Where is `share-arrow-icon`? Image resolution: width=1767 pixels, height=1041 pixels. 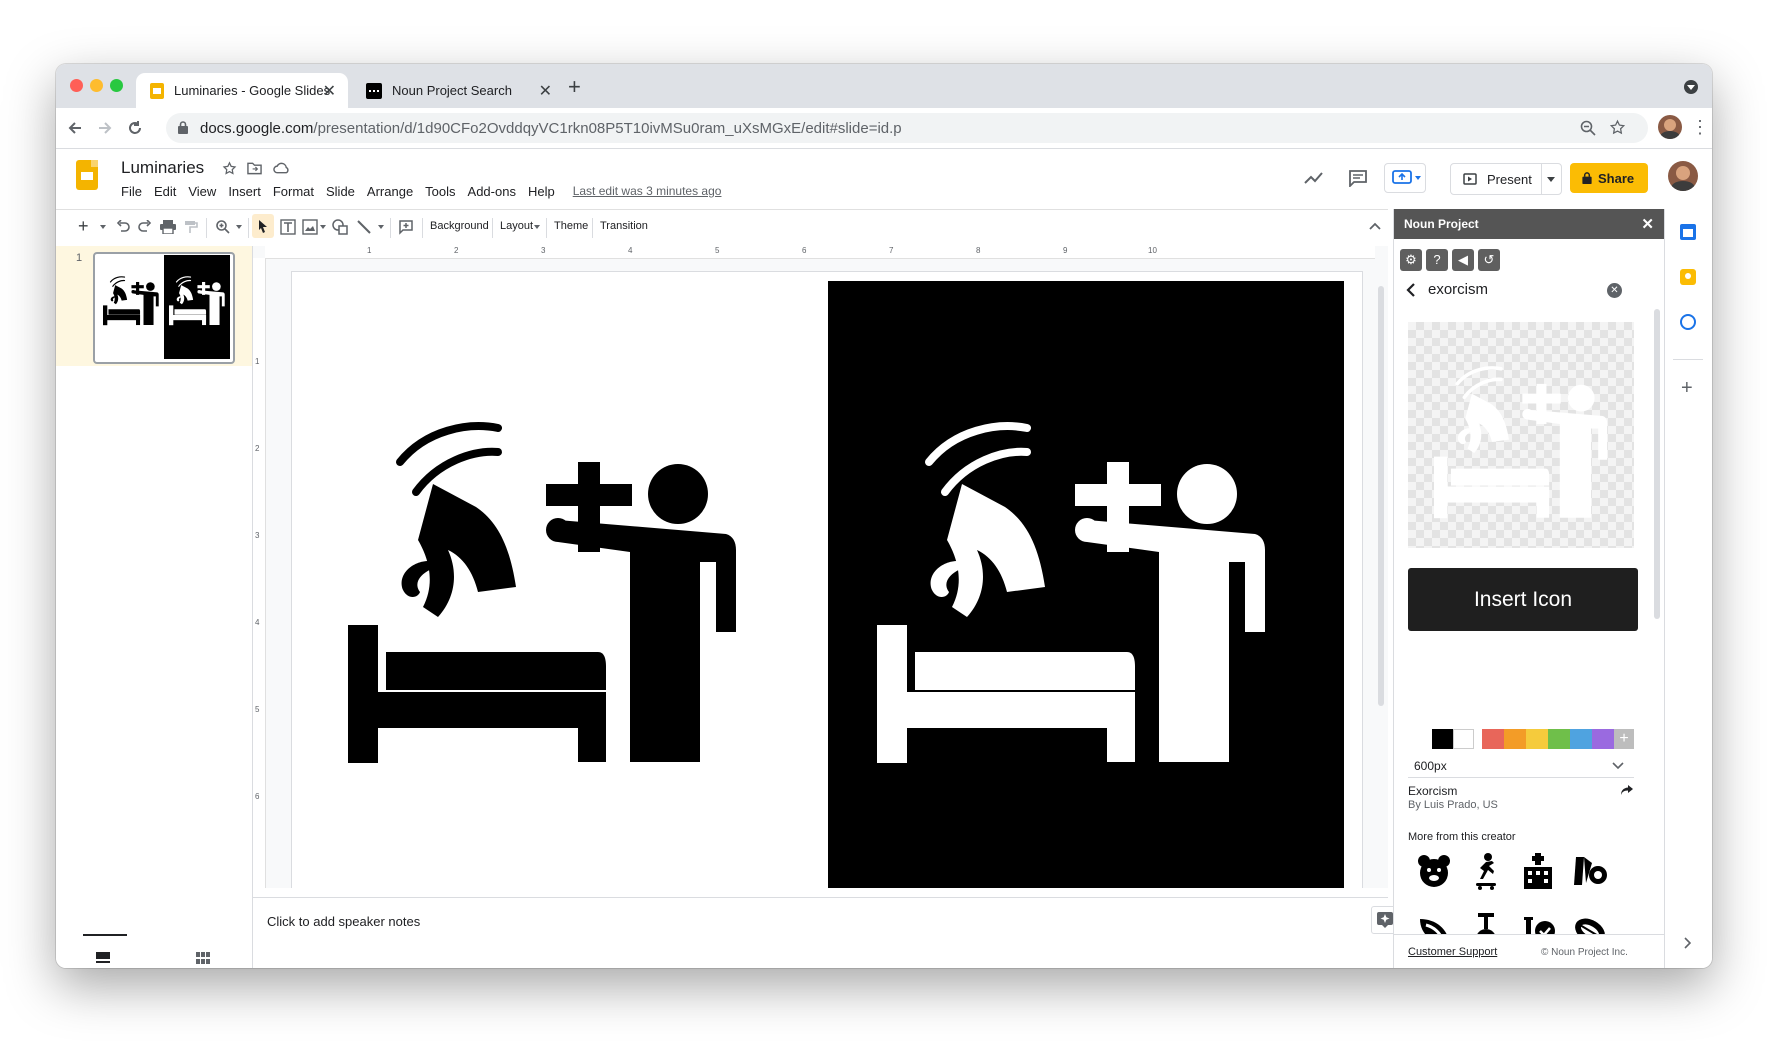 share-arrow-icon is located at coordinates (1627, 790).